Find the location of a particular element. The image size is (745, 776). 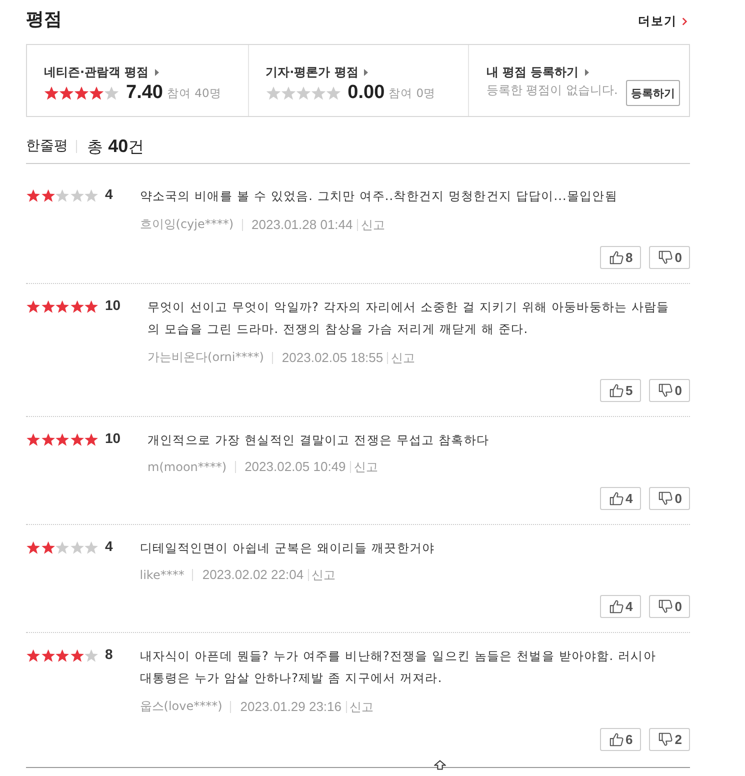

like-button: 8 is located at coordinates (620, 257).